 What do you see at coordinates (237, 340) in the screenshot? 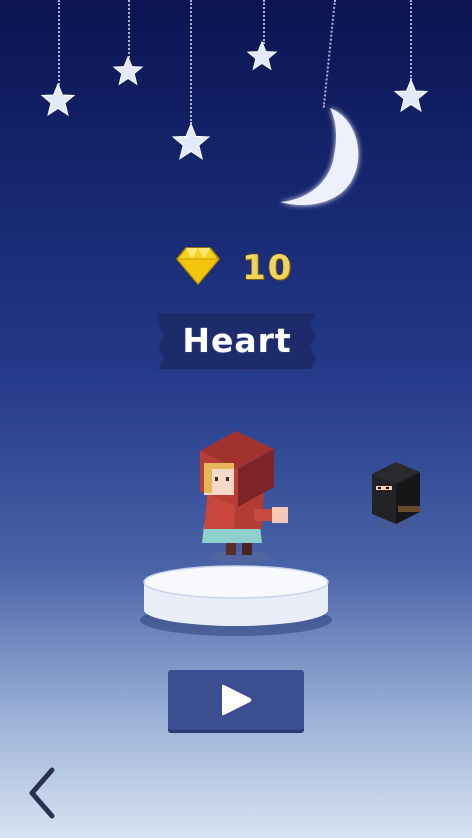
I see `character-name: Heart` at bounding box center [237, 340].